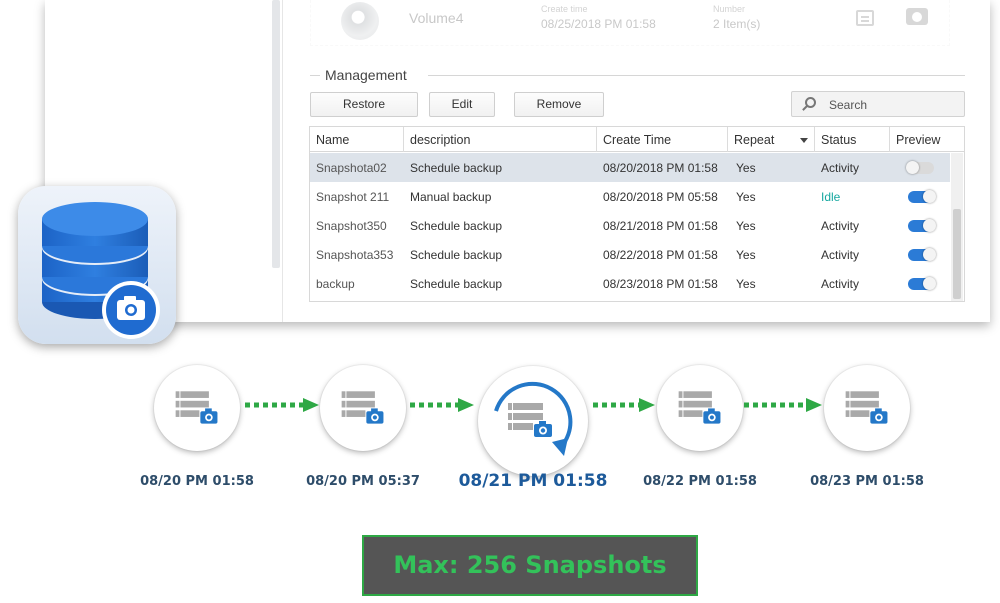  I want to click on camera-icon, so click(917, 16).